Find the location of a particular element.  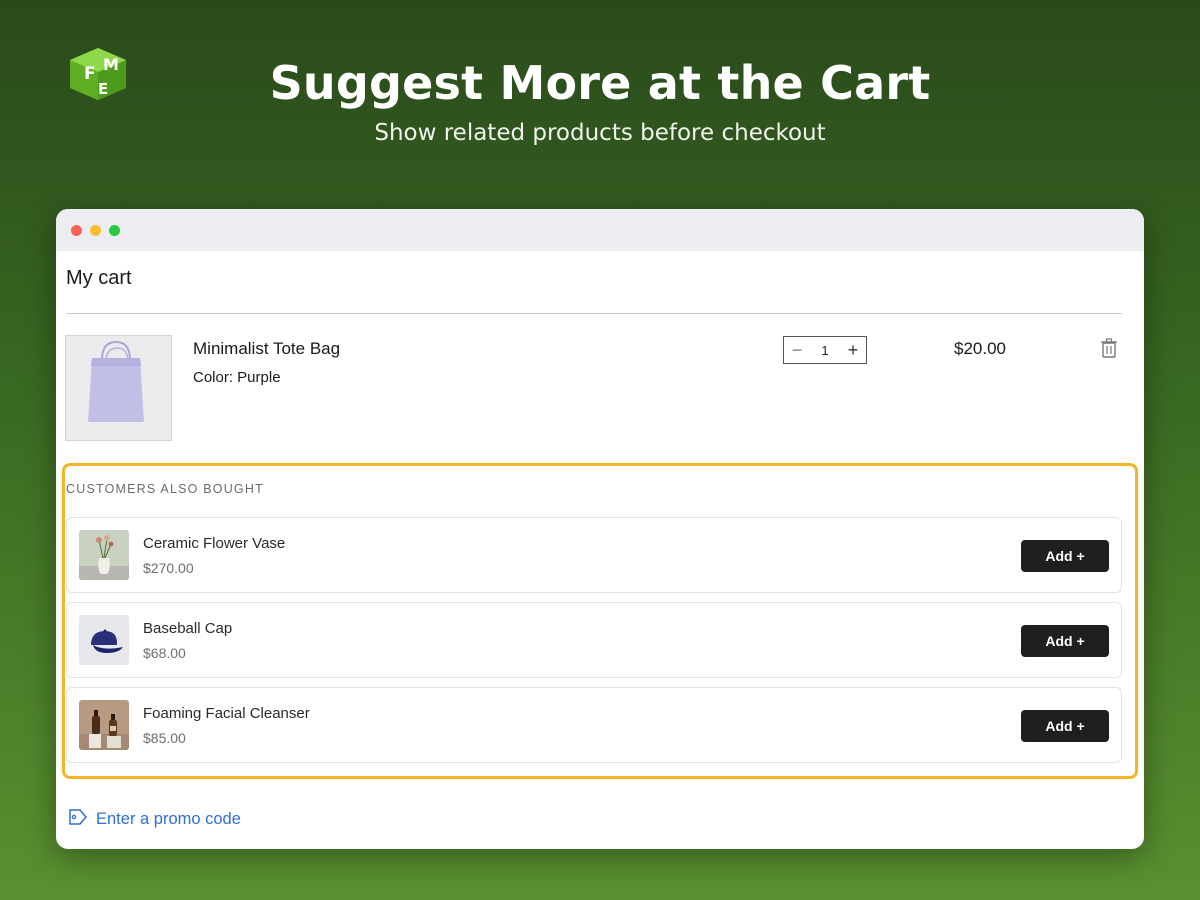

quantity-increase-button: + is located at coordinates (853, 350).